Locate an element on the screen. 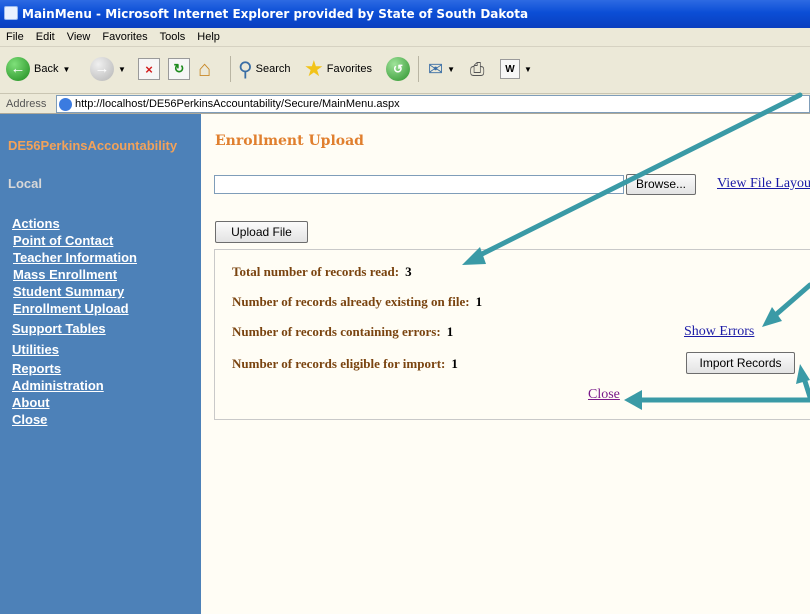 This screenshot has height=614, width=810. menu-help: Help is located at coordinates (208, 37).